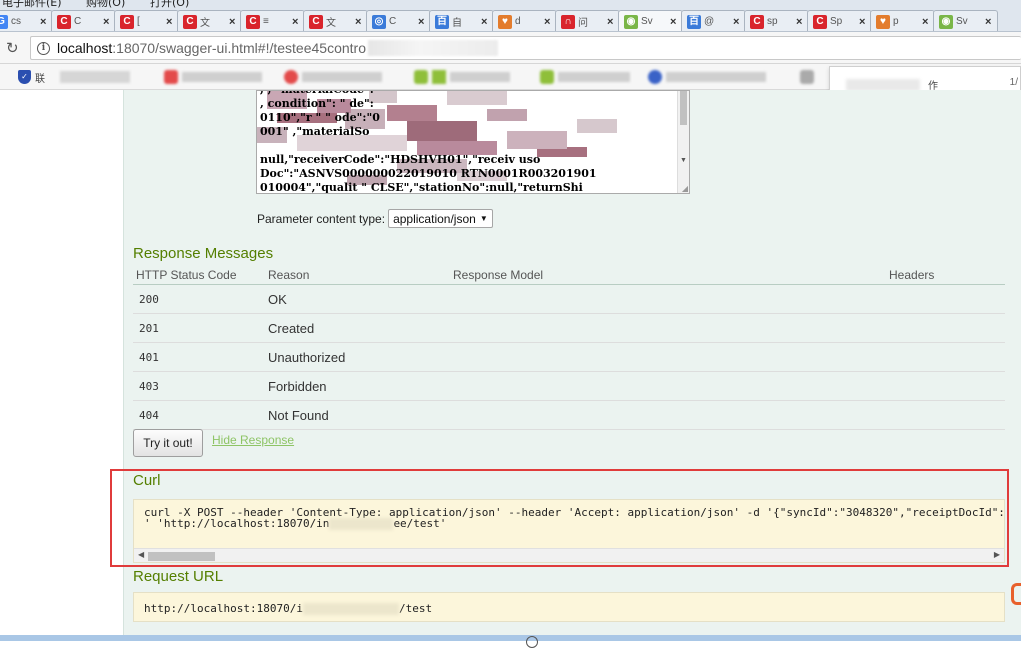 The height and width of the screenshot is (648, 1021). Describe the element at coordinates (26, 20) in the screenshot. I see `browser-tab: Gcs ×` at that location.